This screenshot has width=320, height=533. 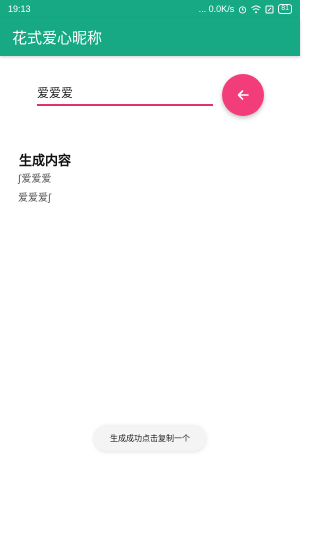 I want to click on status-bar: 19:13 ... 0.0K/s 81, so click(x=150, y=9).